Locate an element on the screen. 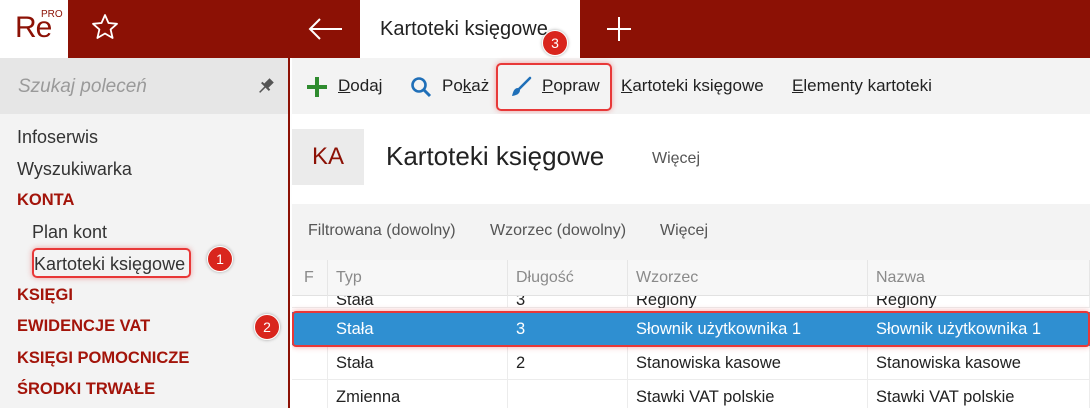 The image size is (1090, 408). grid-header: F Typ Długość Wzorzec Nazwa is located at coordinates (691, 278).